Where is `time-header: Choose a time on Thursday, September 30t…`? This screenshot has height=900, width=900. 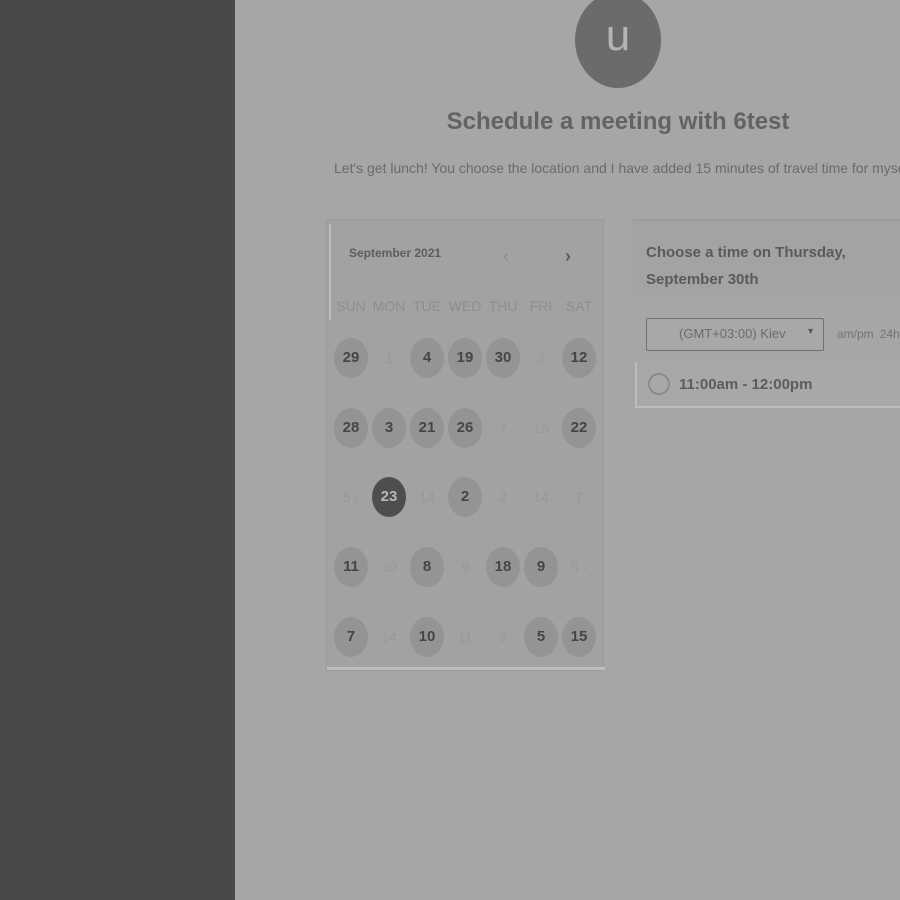 time-header: Choose a time on Thursday, September 30t… is located at coordinates (766, 257).